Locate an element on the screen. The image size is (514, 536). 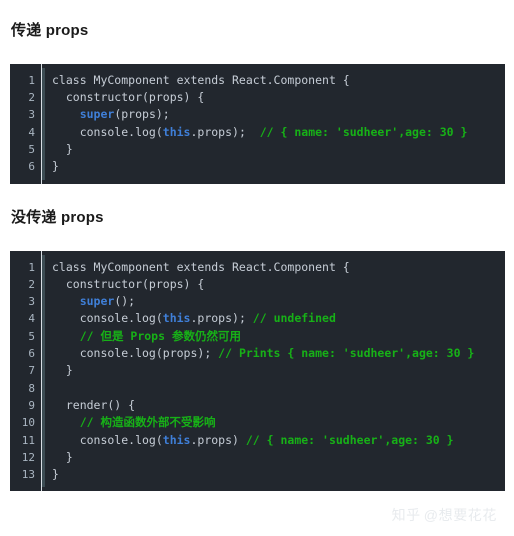
comment-token: // 但是 Props 参数仍然可用 is located at coordinates (160, 335).